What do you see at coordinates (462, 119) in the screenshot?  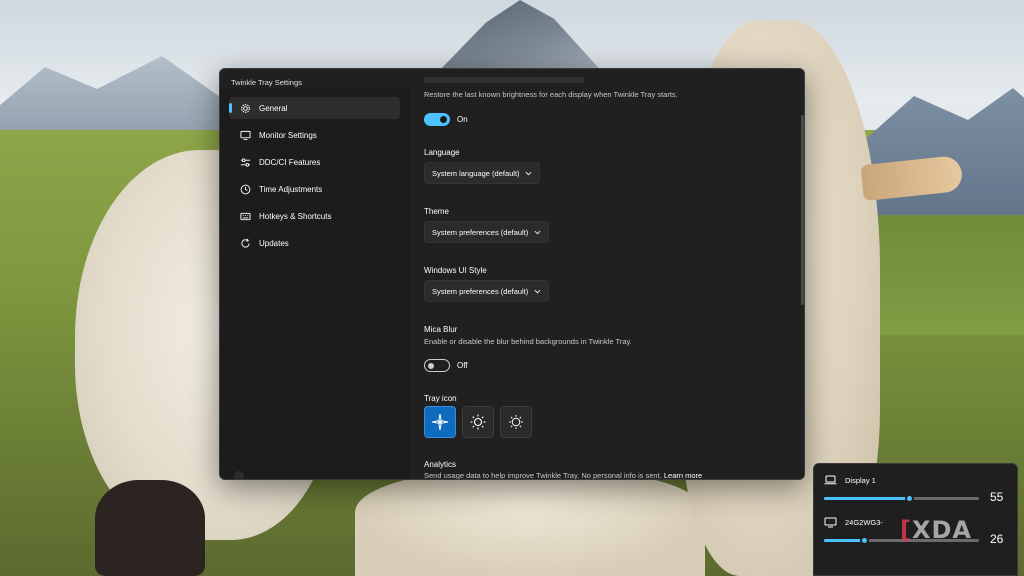 I see `restore-brightness-state: On` at bounding box center [462, 119].